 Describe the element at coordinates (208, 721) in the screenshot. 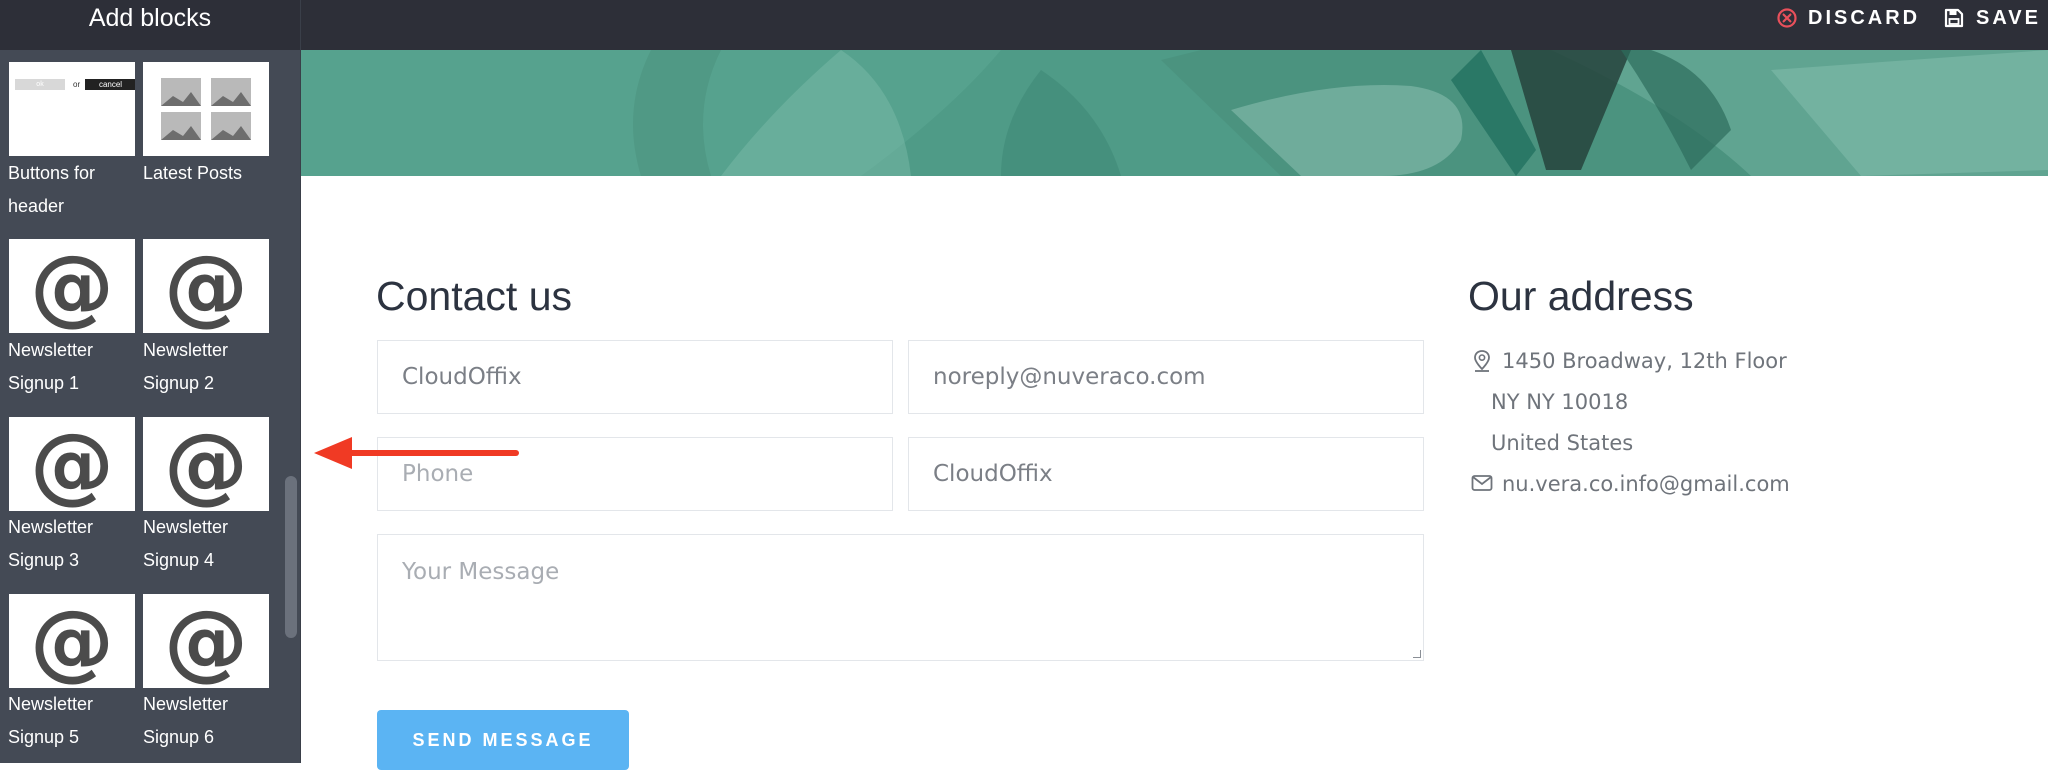

I see `block-label-newsletter-signup-6: Newsletter Signup 6` at that location.